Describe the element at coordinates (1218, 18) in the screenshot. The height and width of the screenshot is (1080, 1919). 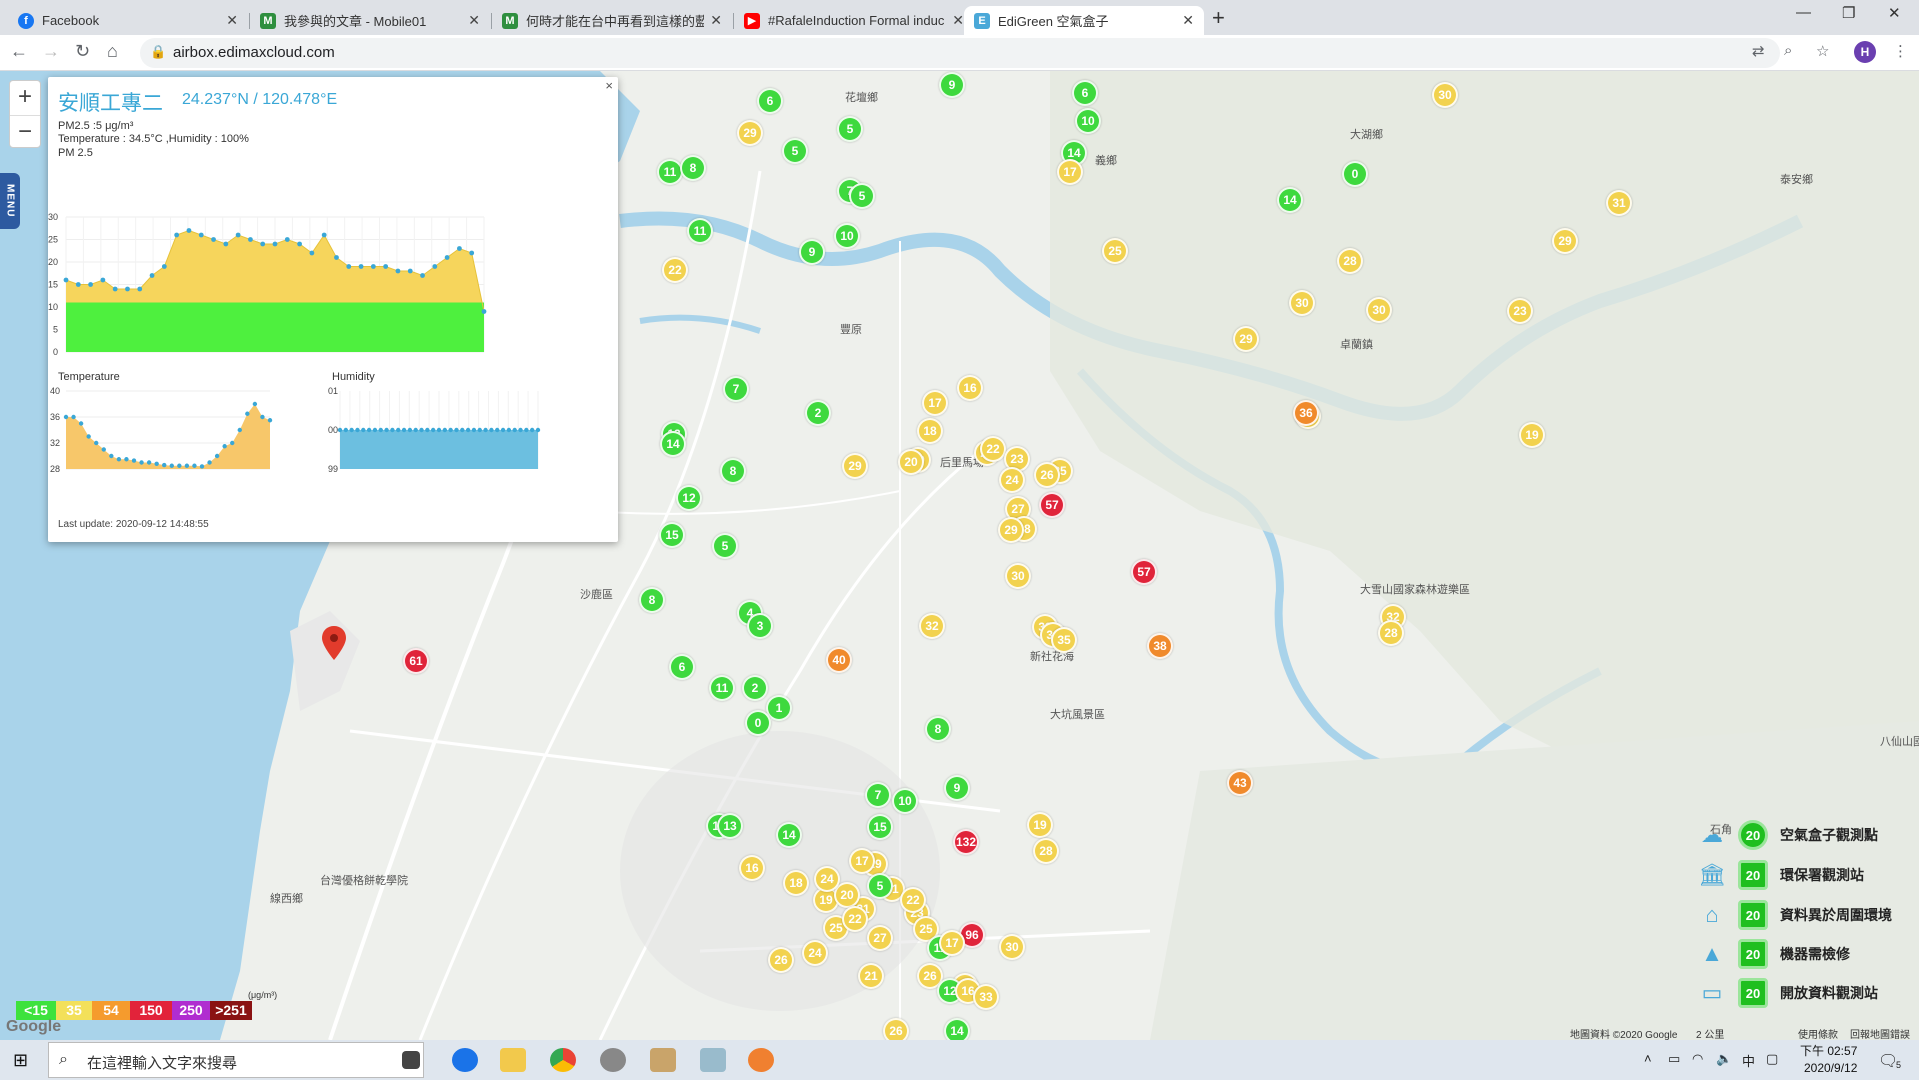
I see `new-tab-button: +` at that location.